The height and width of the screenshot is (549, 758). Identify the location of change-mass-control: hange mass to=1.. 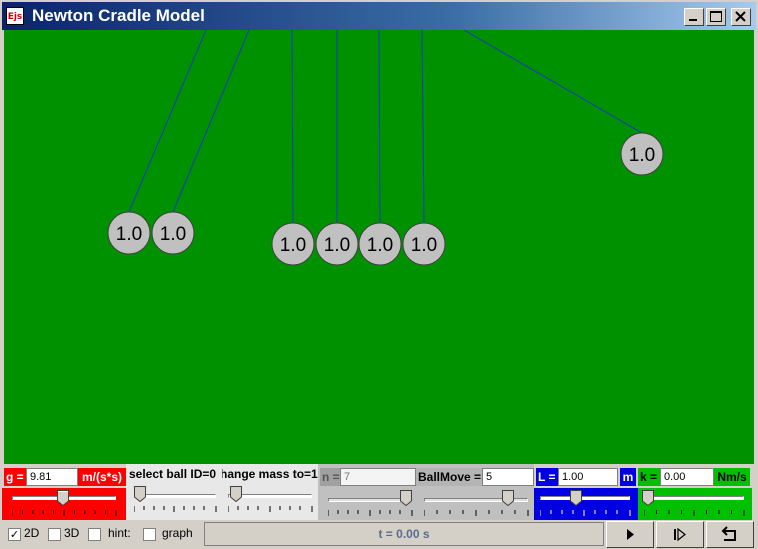
(270, 492).